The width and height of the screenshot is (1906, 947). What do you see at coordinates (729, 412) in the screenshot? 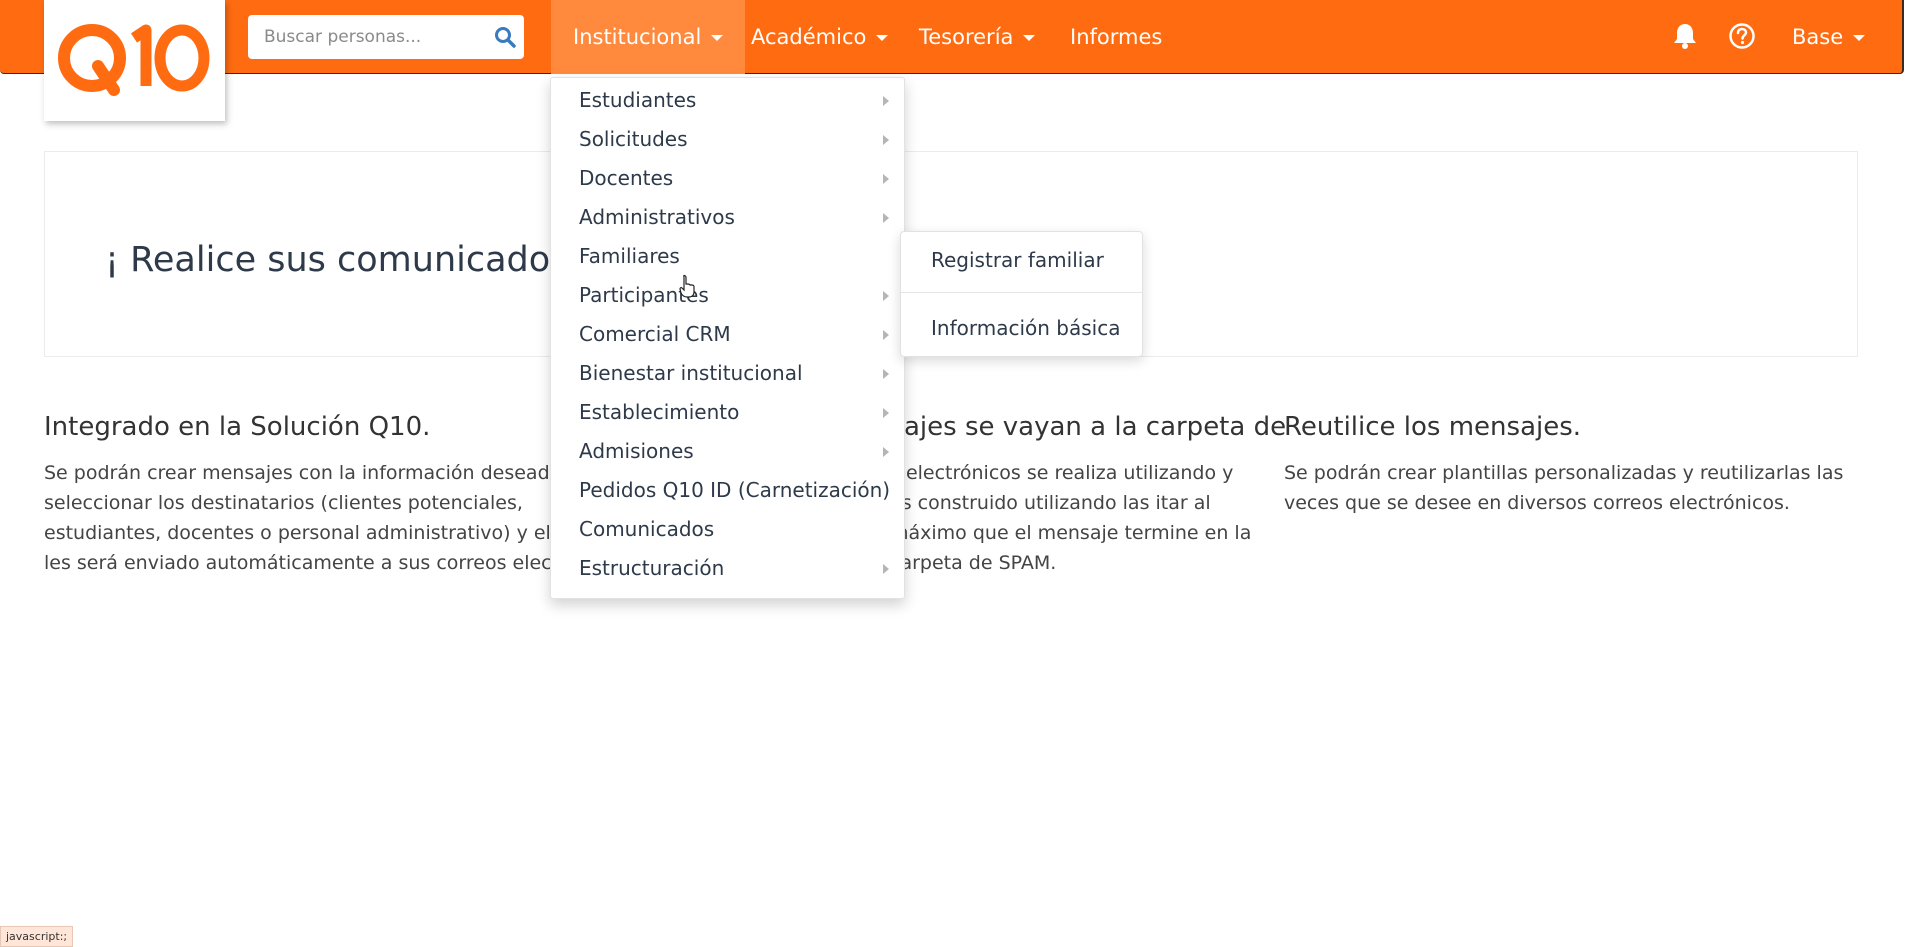
I see `menu-item-establecimiento: Establecimiento` at bounding box center [729, 412].